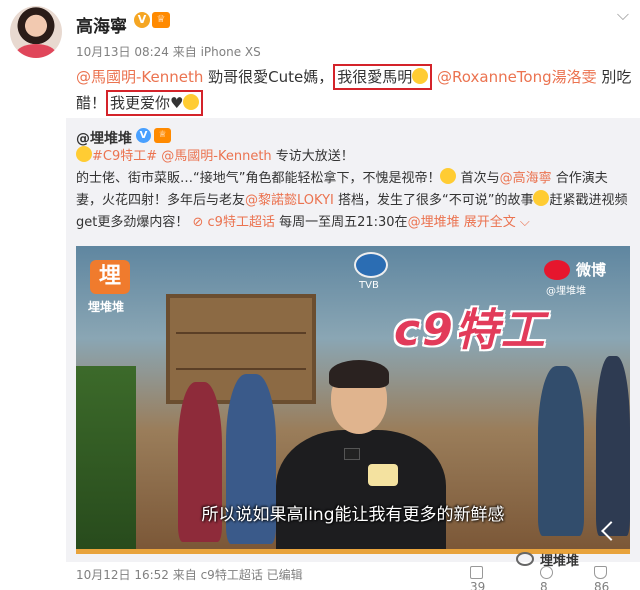 The width and height of the screenshot is (640, 590). Describe the element at coordinates (361, 492) in the screenshot. I see `video-presenter-body` at that location.